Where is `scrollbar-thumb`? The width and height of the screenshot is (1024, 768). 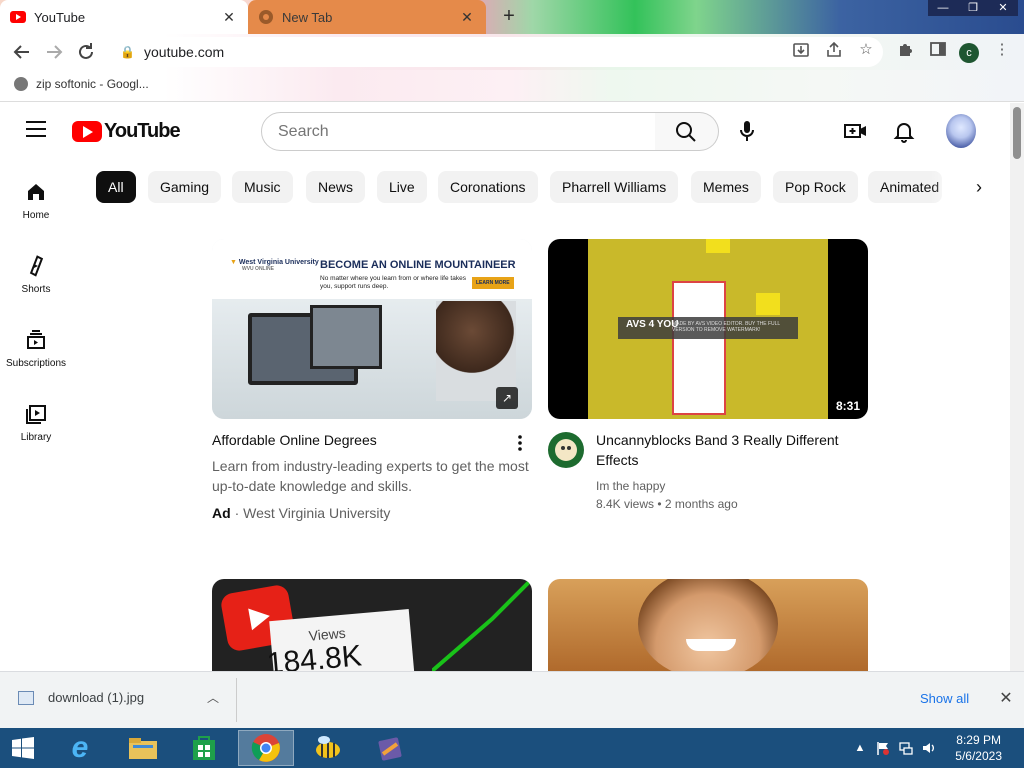
scrollbar-thumb is located at coordinates (1017, 133).